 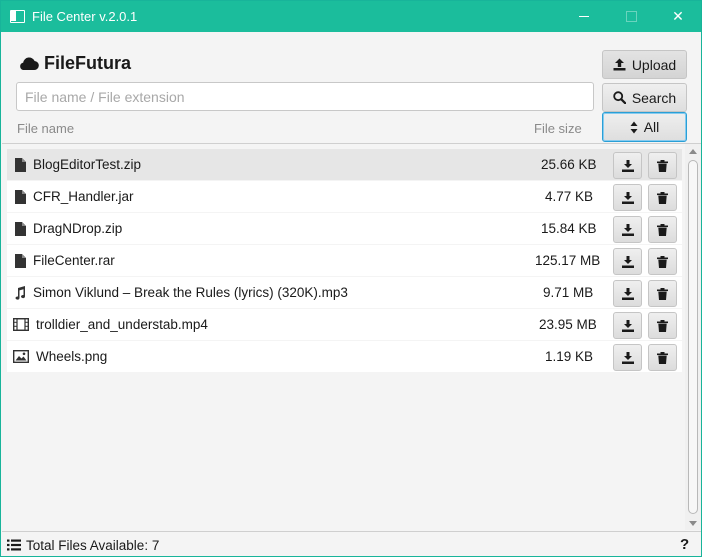 I want to click on close-icon: ✕, so click(x=678, y=16).